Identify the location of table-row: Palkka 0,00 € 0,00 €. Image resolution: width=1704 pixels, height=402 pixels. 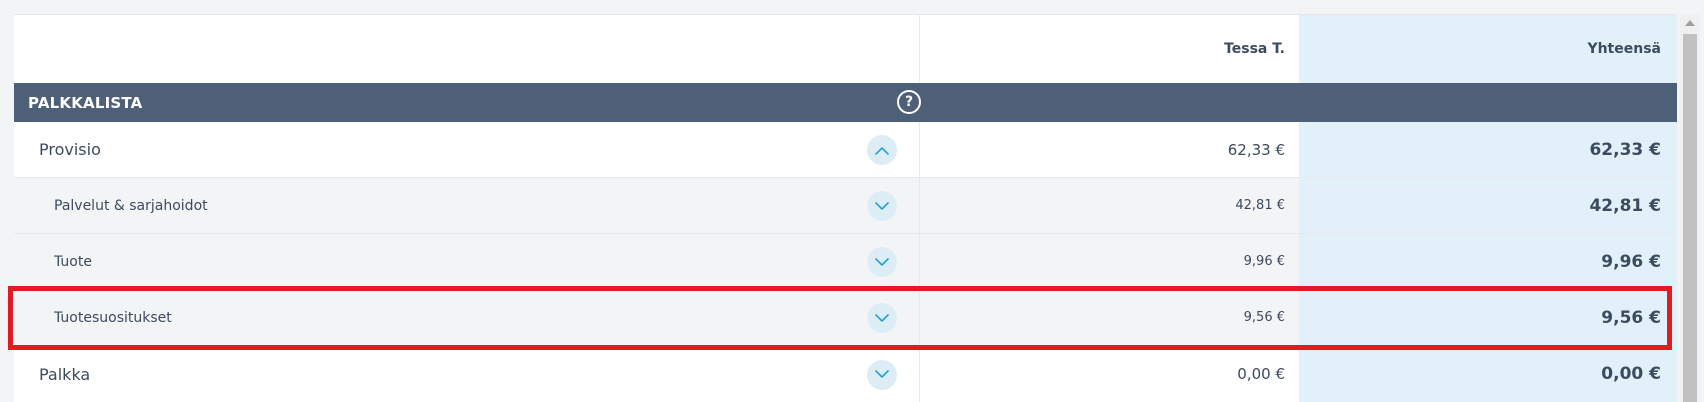
(845, 374).